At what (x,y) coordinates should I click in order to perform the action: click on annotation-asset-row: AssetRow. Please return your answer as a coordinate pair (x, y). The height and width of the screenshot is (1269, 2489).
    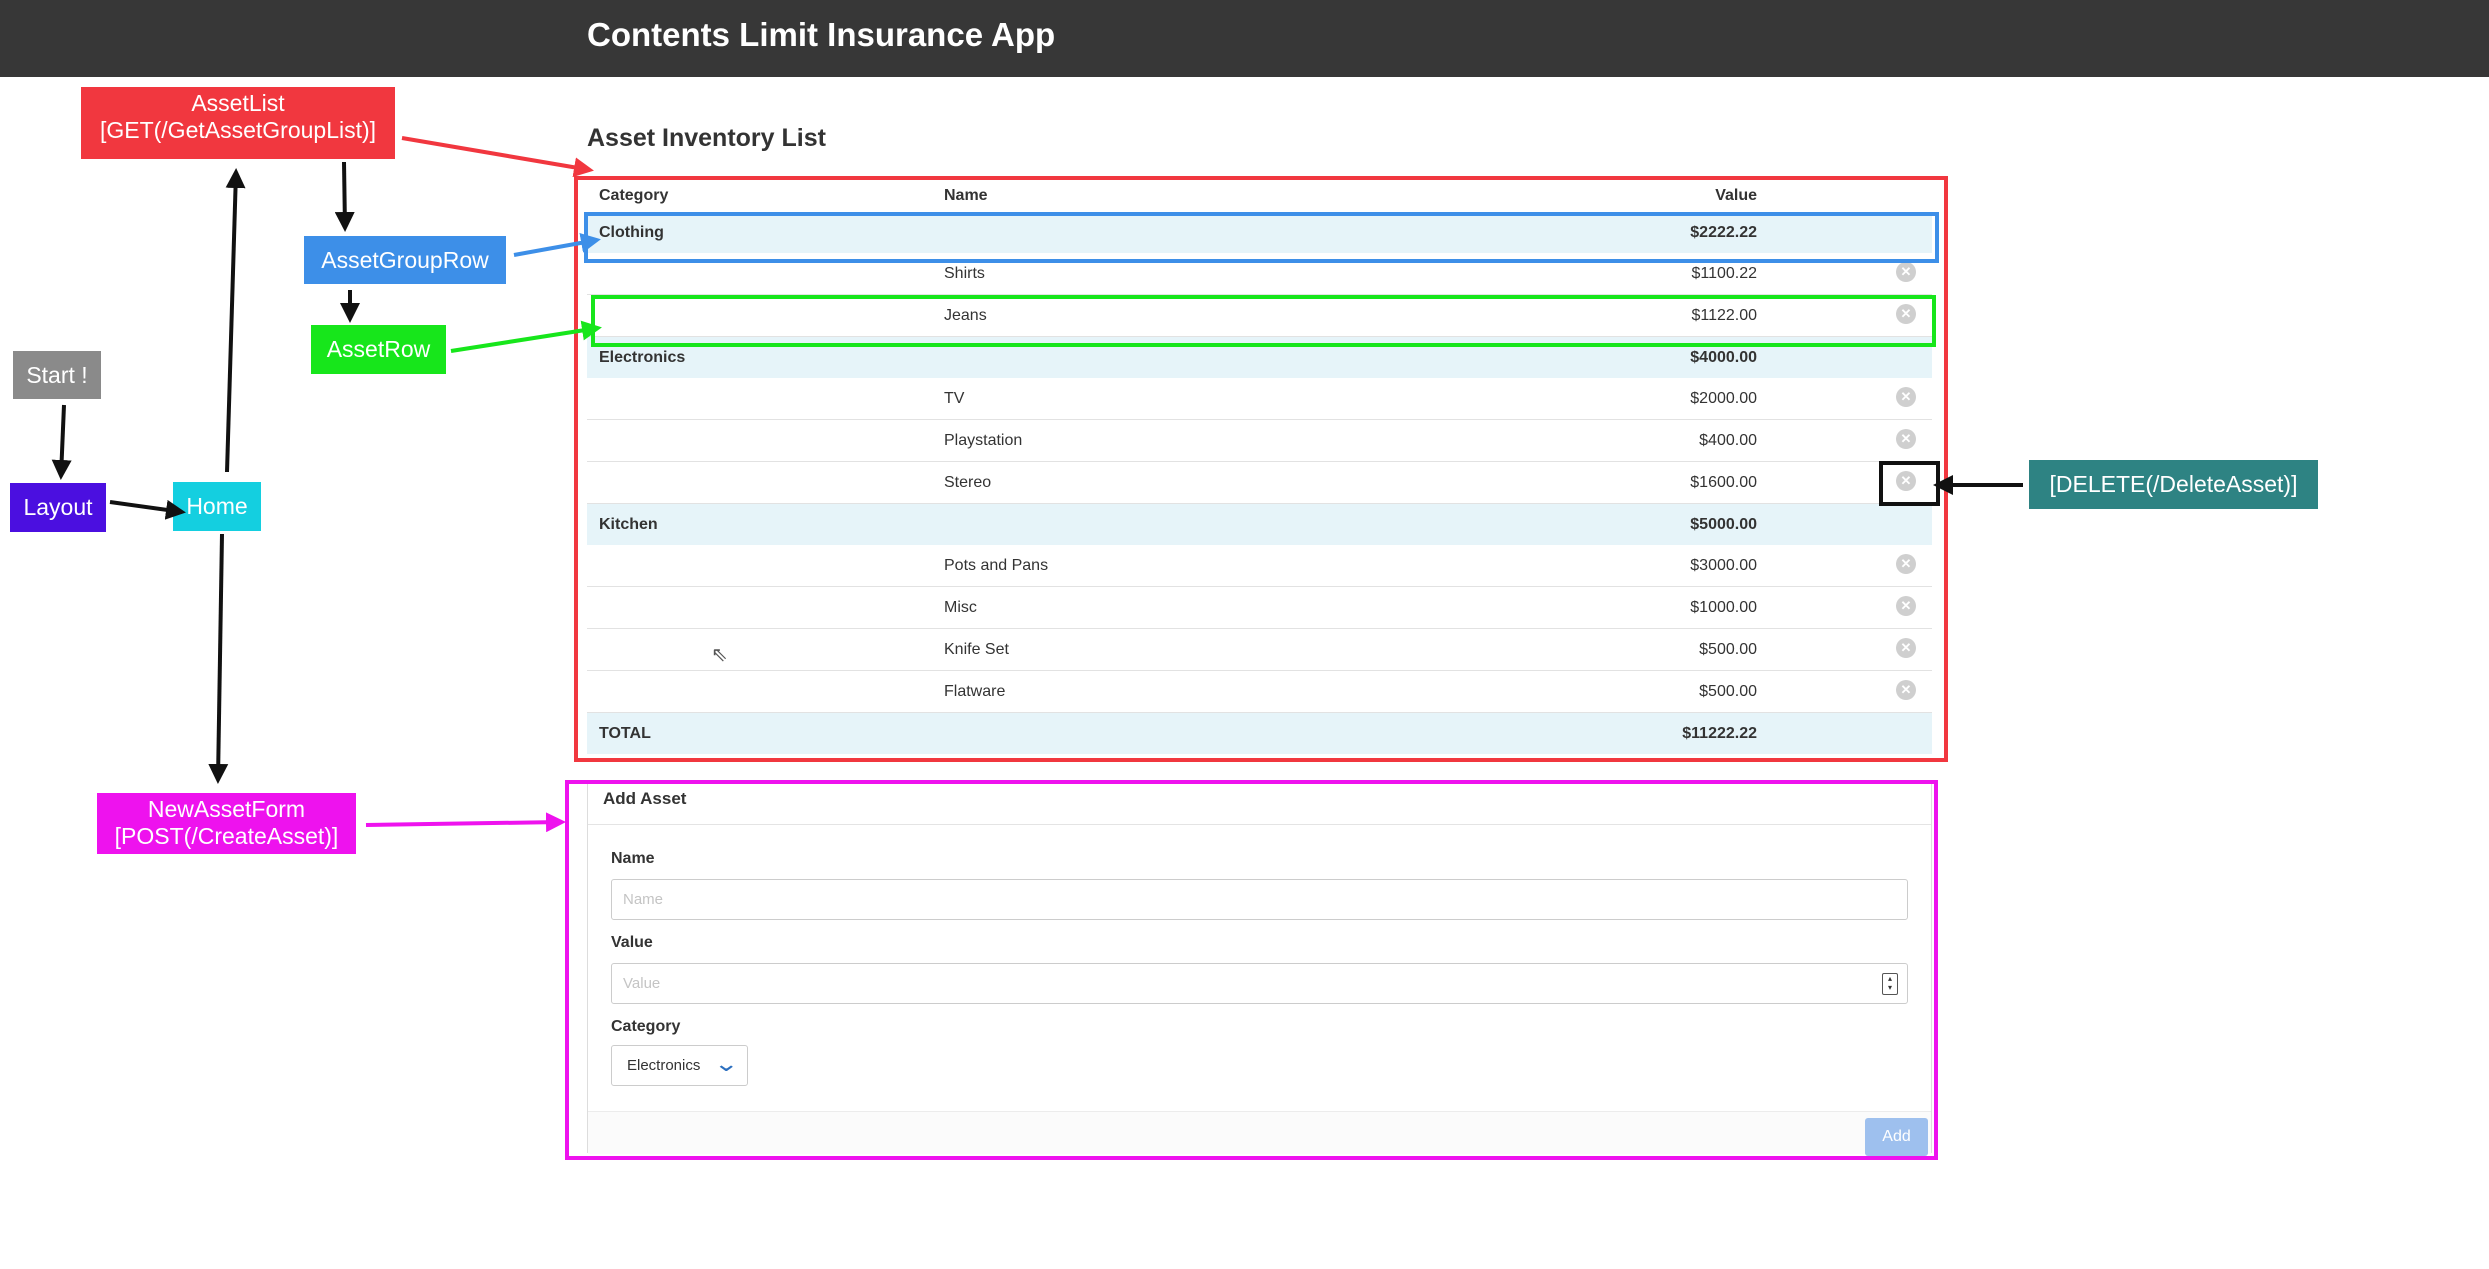
    Looking at the image, I should click on (378, 349).